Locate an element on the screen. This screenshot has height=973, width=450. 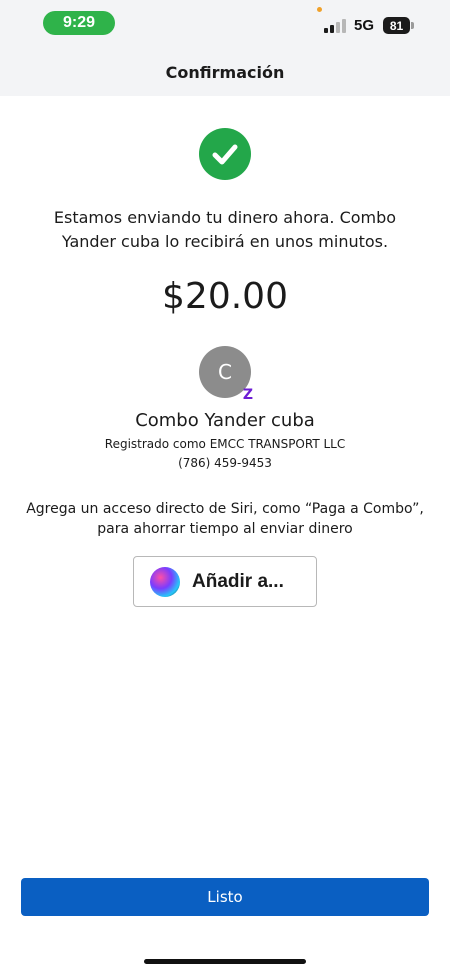
signal-strength-icon is located at coordinates (336, 25).